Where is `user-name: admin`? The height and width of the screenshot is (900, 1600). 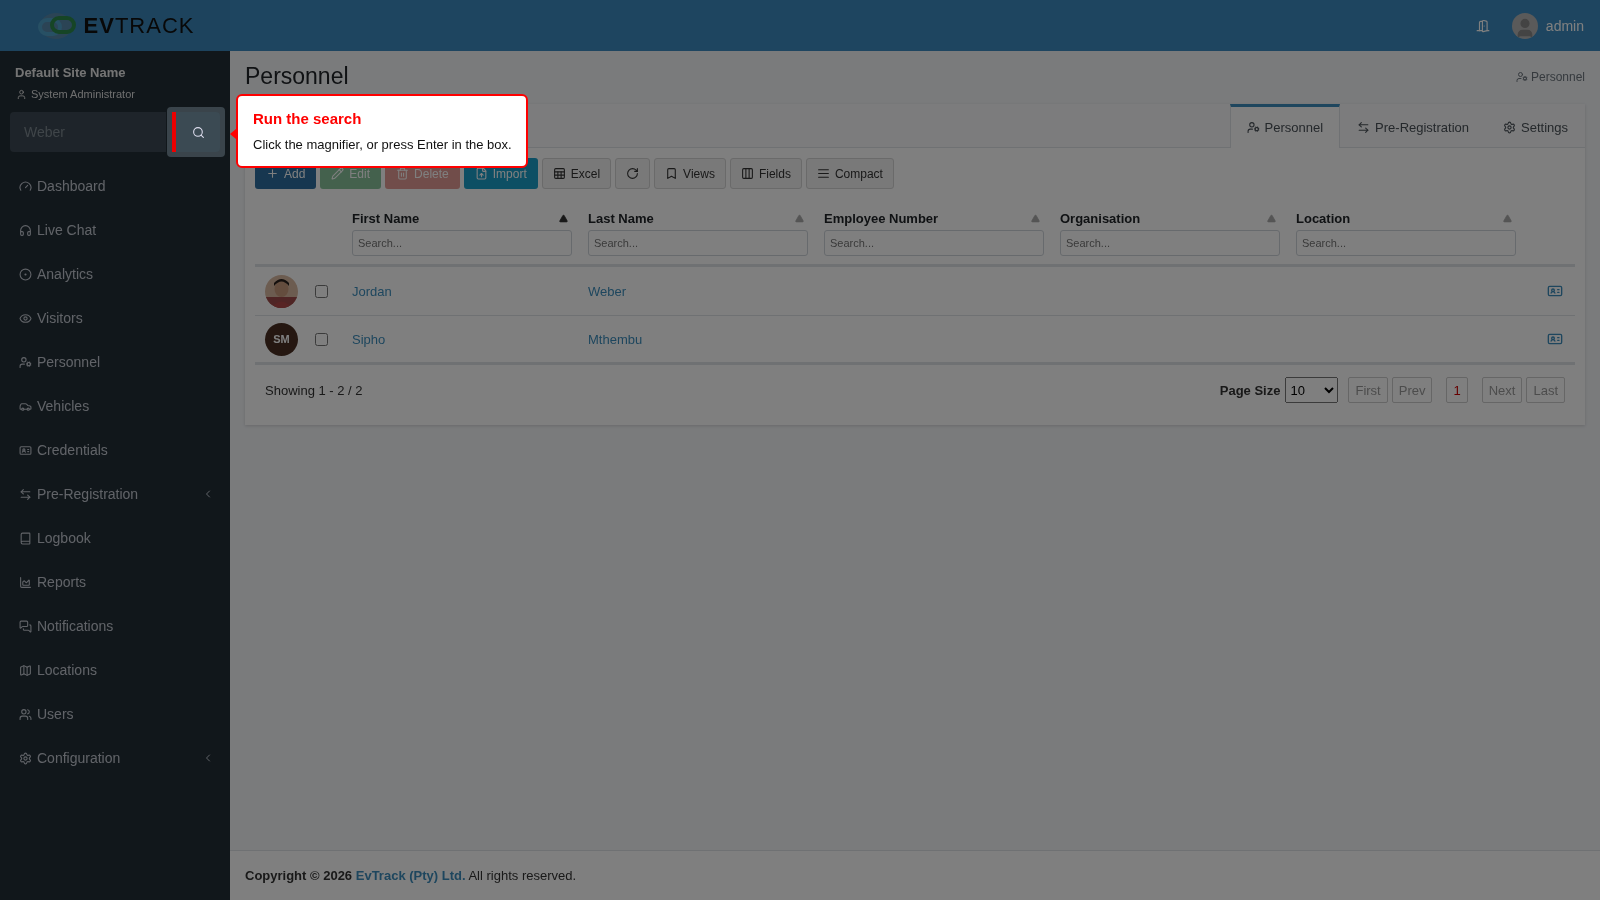 user-name: admin is located at coordinates (1564, 25).